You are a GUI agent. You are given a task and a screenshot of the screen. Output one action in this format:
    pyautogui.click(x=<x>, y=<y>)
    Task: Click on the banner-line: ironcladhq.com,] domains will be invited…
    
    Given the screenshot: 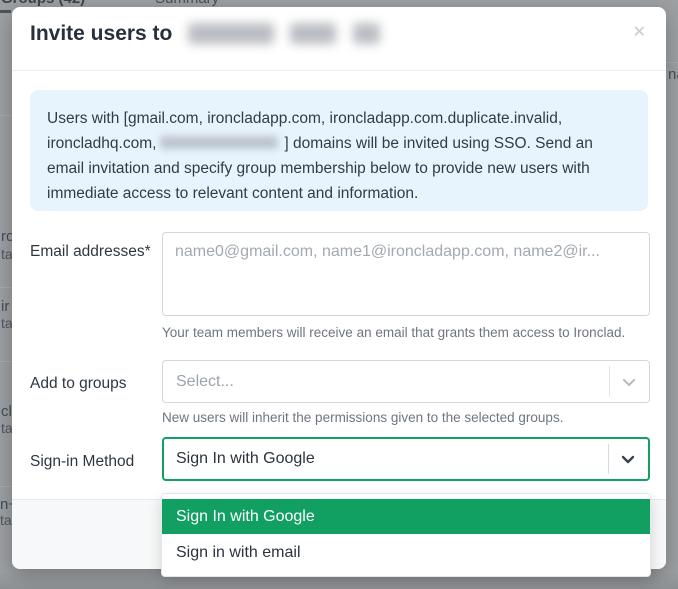 What is the action you would take?
    pyautogui.click(x=320, y=143)
    